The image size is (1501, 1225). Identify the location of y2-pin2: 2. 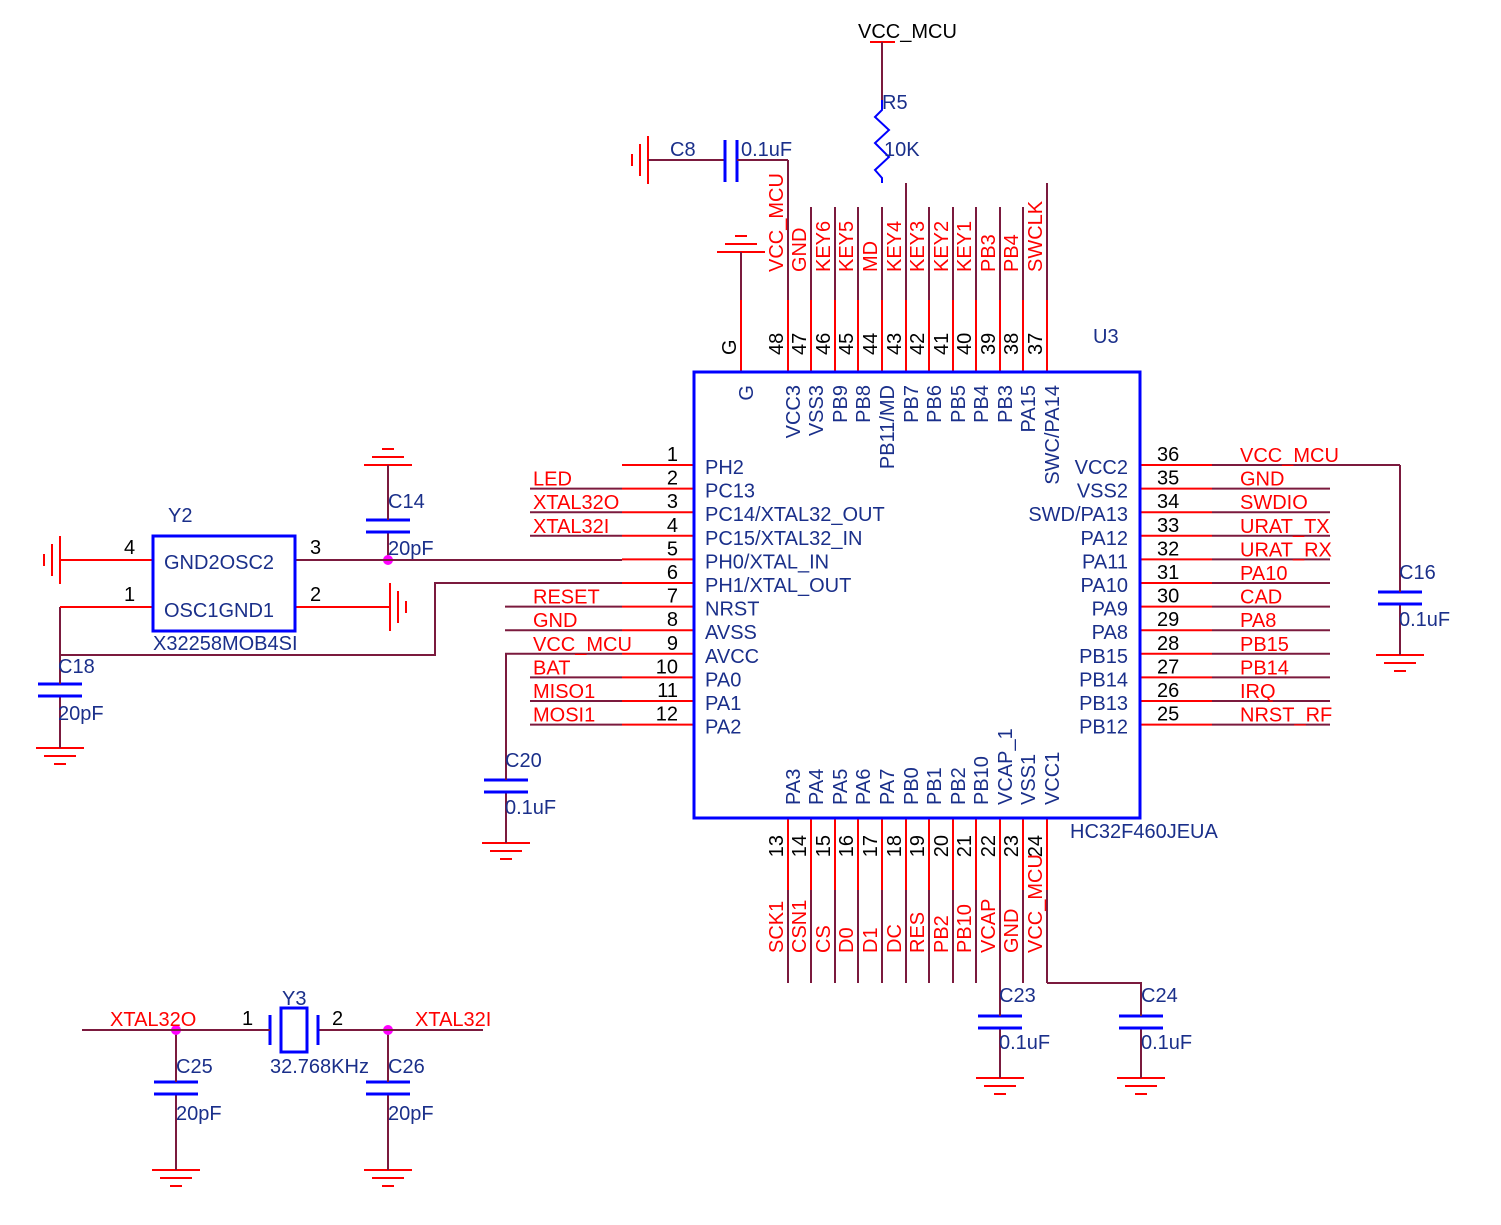
(315, 595).